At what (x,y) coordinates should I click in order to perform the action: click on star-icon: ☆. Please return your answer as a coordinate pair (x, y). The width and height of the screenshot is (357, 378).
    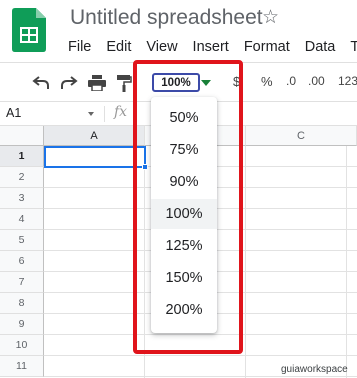
    Looking at the image, I should click on (270, 17).